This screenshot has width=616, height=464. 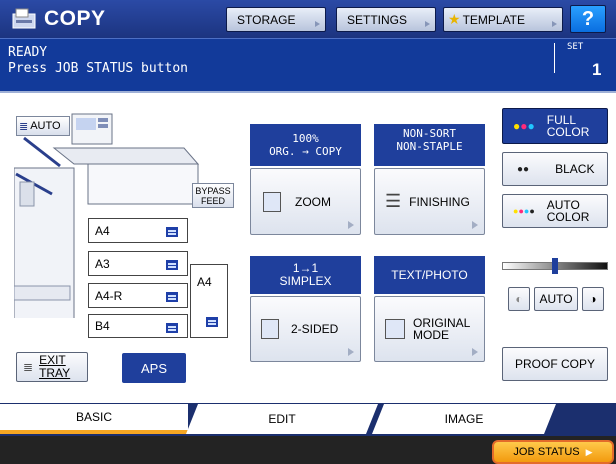 I want to click on finishing-setting: NON-SORT NON-STAPLE, so click(x=429, y=145).